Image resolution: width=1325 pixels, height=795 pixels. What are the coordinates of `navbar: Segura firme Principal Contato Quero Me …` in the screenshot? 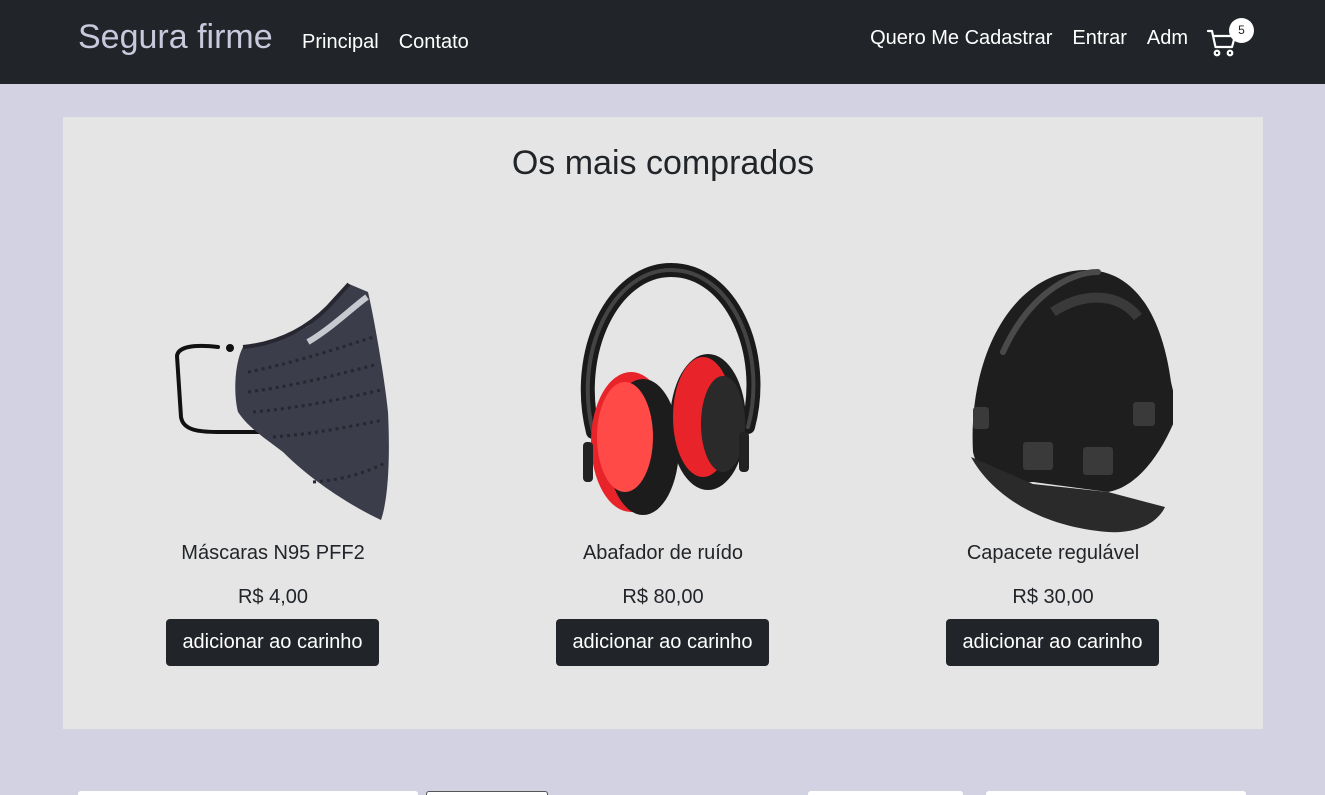 It's located at (662, 42).